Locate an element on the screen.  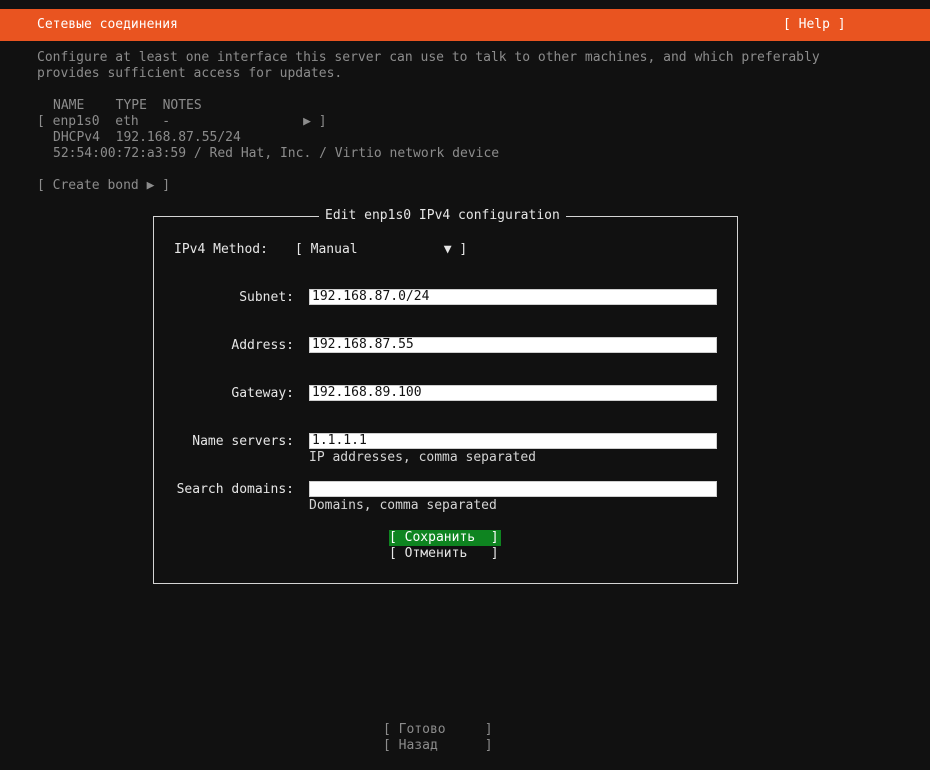
done-button: [ Готово ] is located at coordinates (438, 730).